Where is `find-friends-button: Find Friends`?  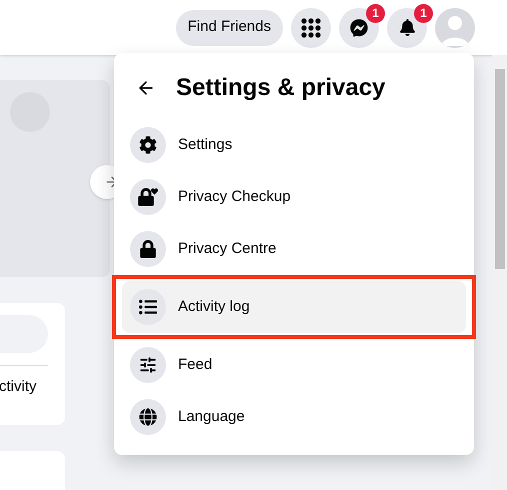 find-friends-button: Find Friends is located at coordinates (229, 28).